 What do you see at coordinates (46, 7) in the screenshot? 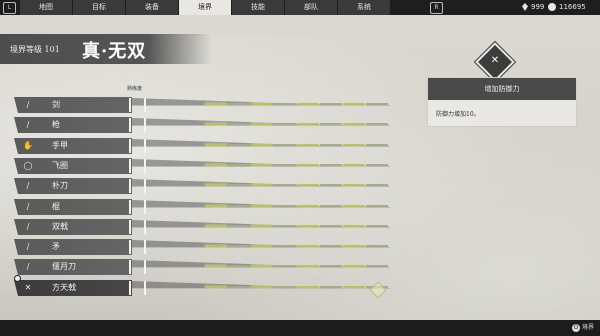
I see `tab-map: 地图` at bounding box center [46, 7].